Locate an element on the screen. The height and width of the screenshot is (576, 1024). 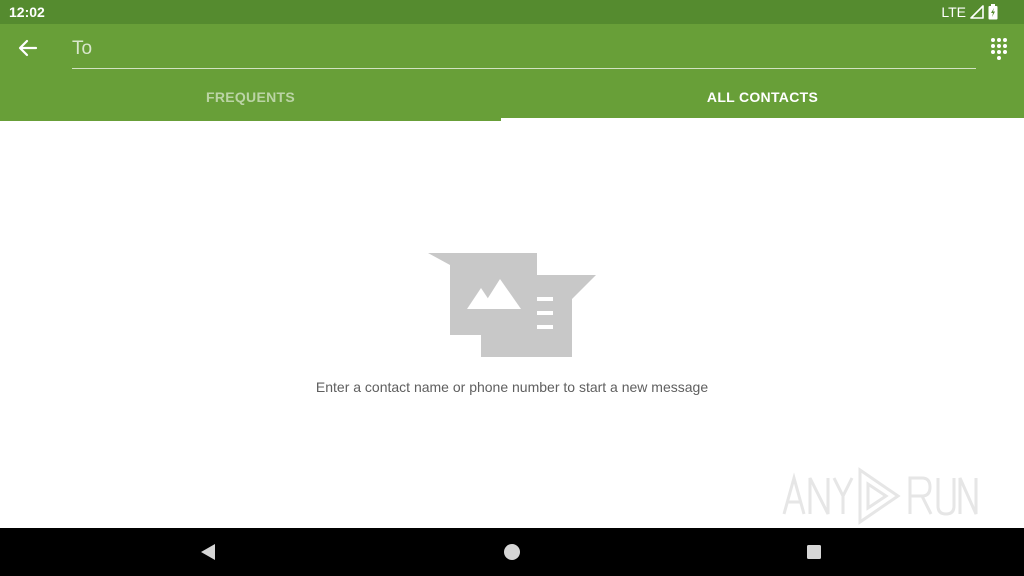
tab-frequents-label: FREQUENTS is located at coordinates (250, 97).